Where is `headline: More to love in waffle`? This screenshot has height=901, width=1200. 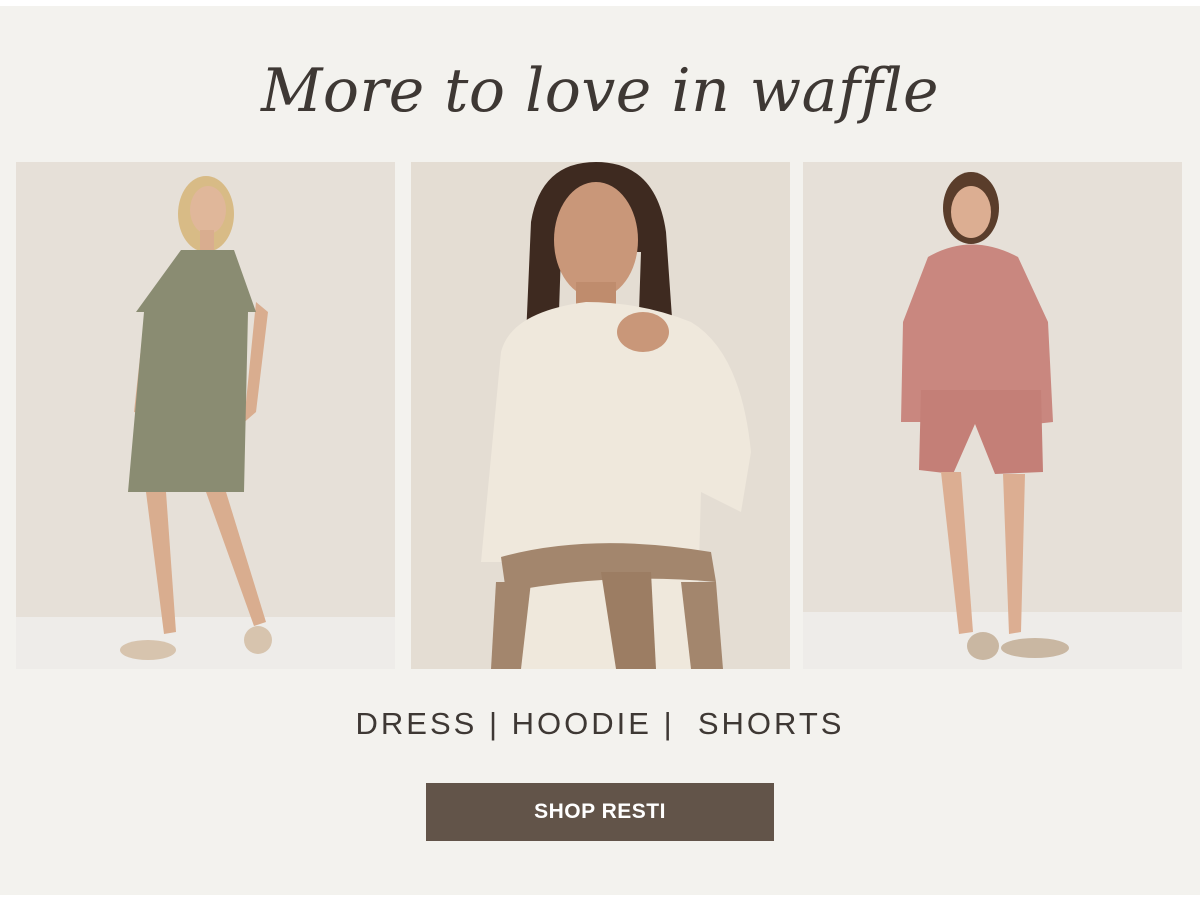 headline: More to love in waffle is located at coordinates (600, 91).